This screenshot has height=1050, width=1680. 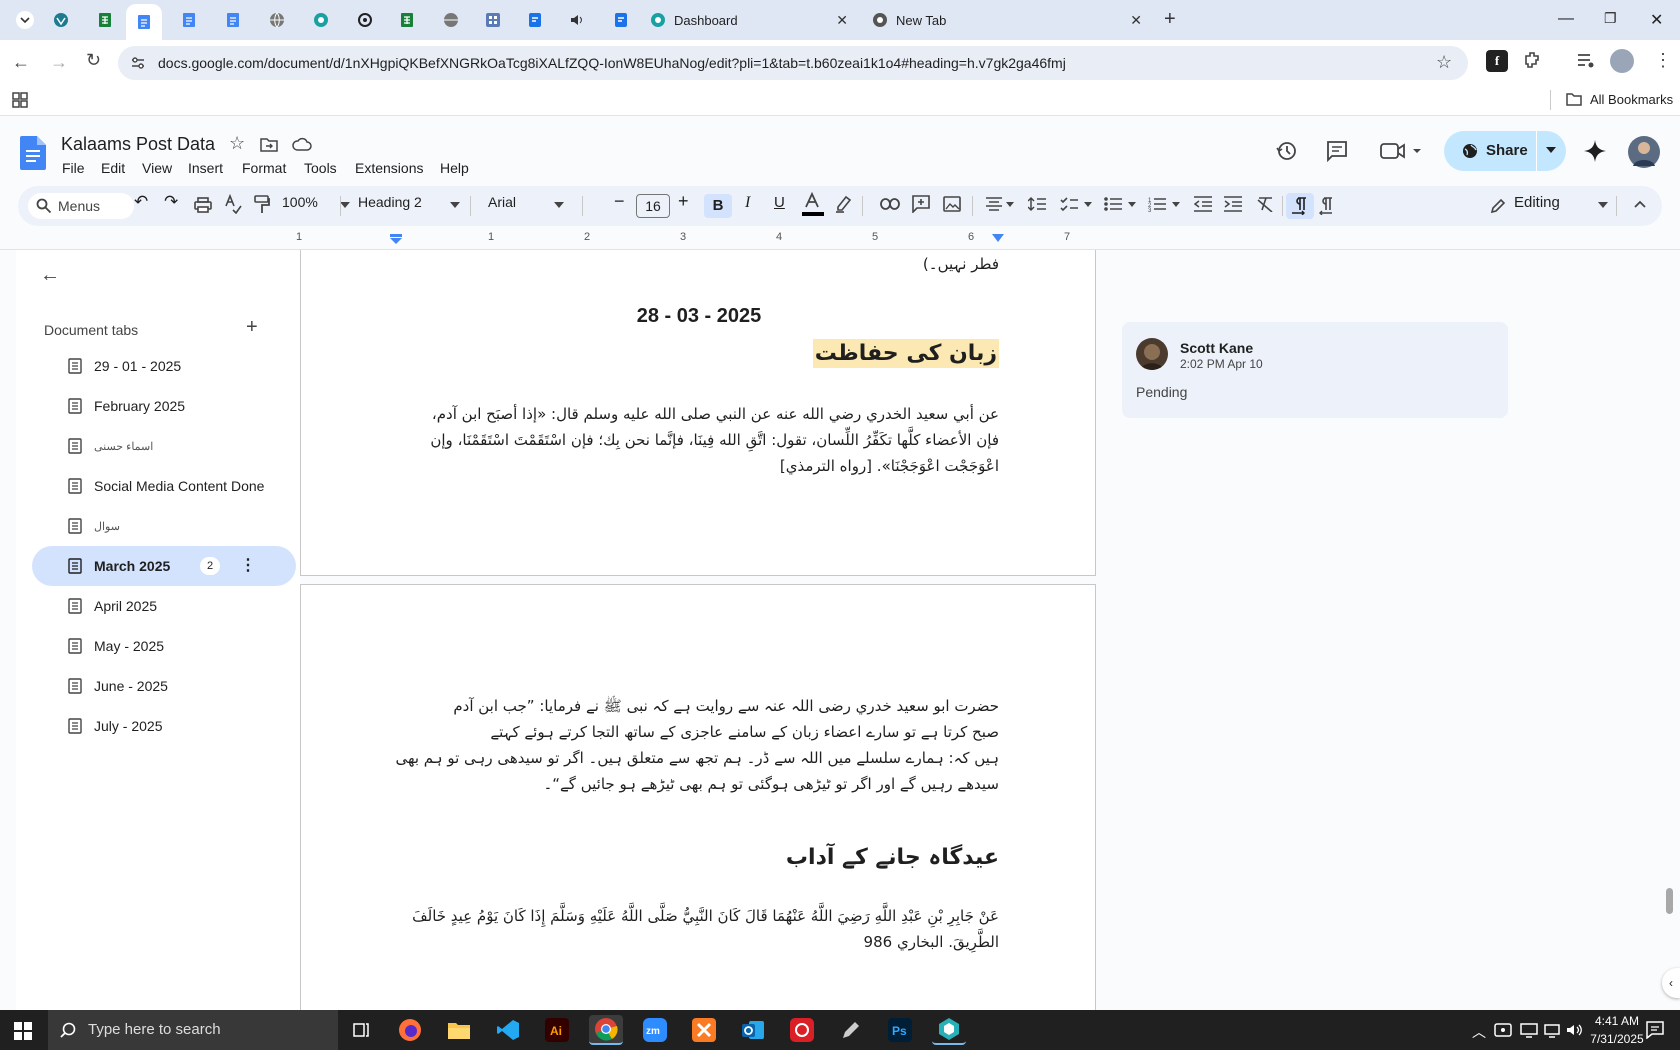 What do you see at coordinates (33, 153) in the screenshot?
I see `docs-logo-icon` at bounding box center [33, 153].